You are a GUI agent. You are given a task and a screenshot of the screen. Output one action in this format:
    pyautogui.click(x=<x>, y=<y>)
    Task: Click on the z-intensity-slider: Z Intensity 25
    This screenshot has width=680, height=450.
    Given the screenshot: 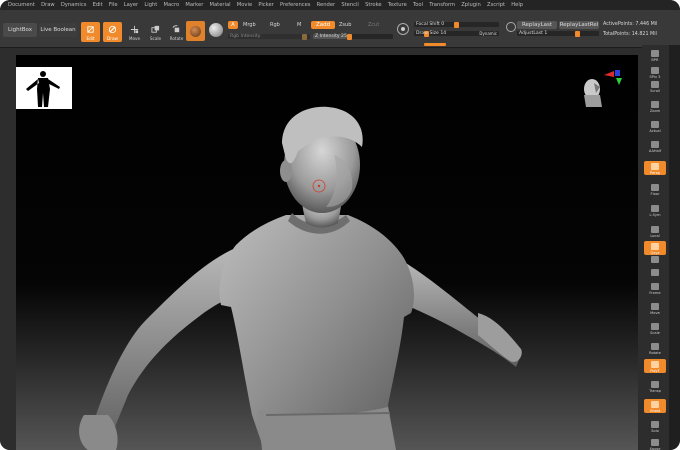 What is the action you would take?
    pyautogui.click(x=353, y=36)
    